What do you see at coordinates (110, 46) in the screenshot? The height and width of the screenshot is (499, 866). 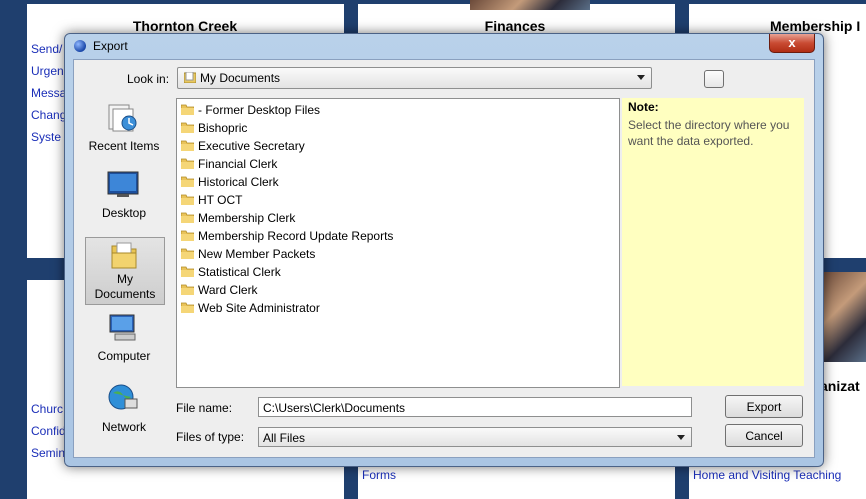 I see `dialog-title: Export` at bounding box center [110, 46].